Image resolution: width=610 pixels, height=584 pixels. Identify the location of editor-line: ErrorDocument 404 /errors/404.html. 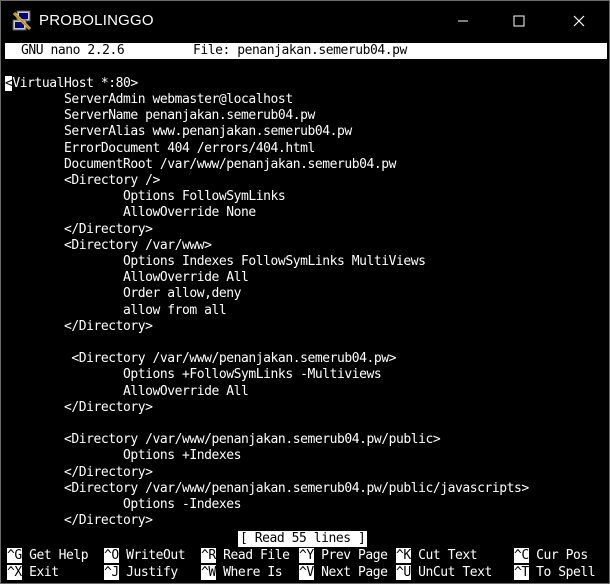
(160, 149).